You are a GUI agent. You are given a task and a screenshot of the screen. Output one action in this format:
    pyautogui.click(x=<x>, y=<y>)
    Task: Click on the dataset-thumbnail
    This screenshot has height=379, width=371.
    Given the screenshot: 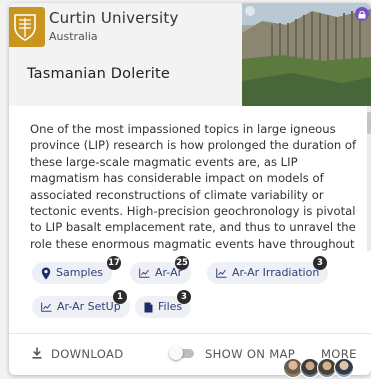 What is the action you would take?
    pyautogui.click(x=306, y=54)
    